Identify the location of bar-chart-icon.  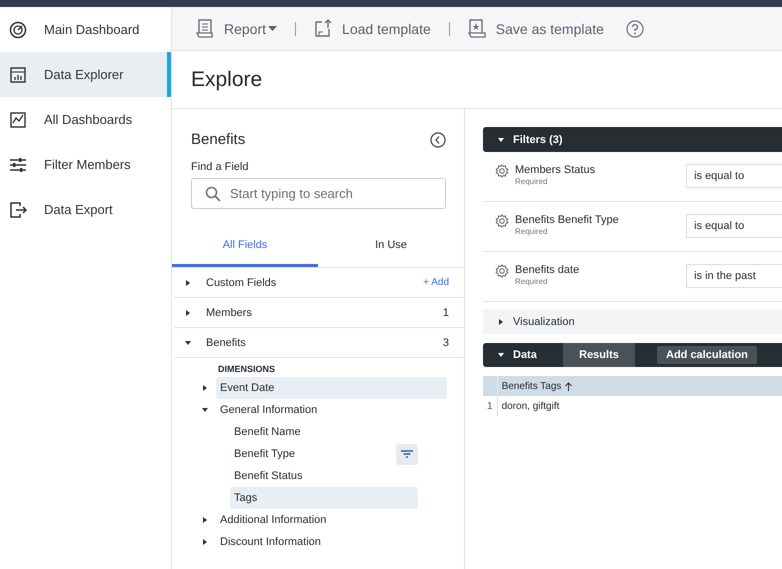
(18, 75).